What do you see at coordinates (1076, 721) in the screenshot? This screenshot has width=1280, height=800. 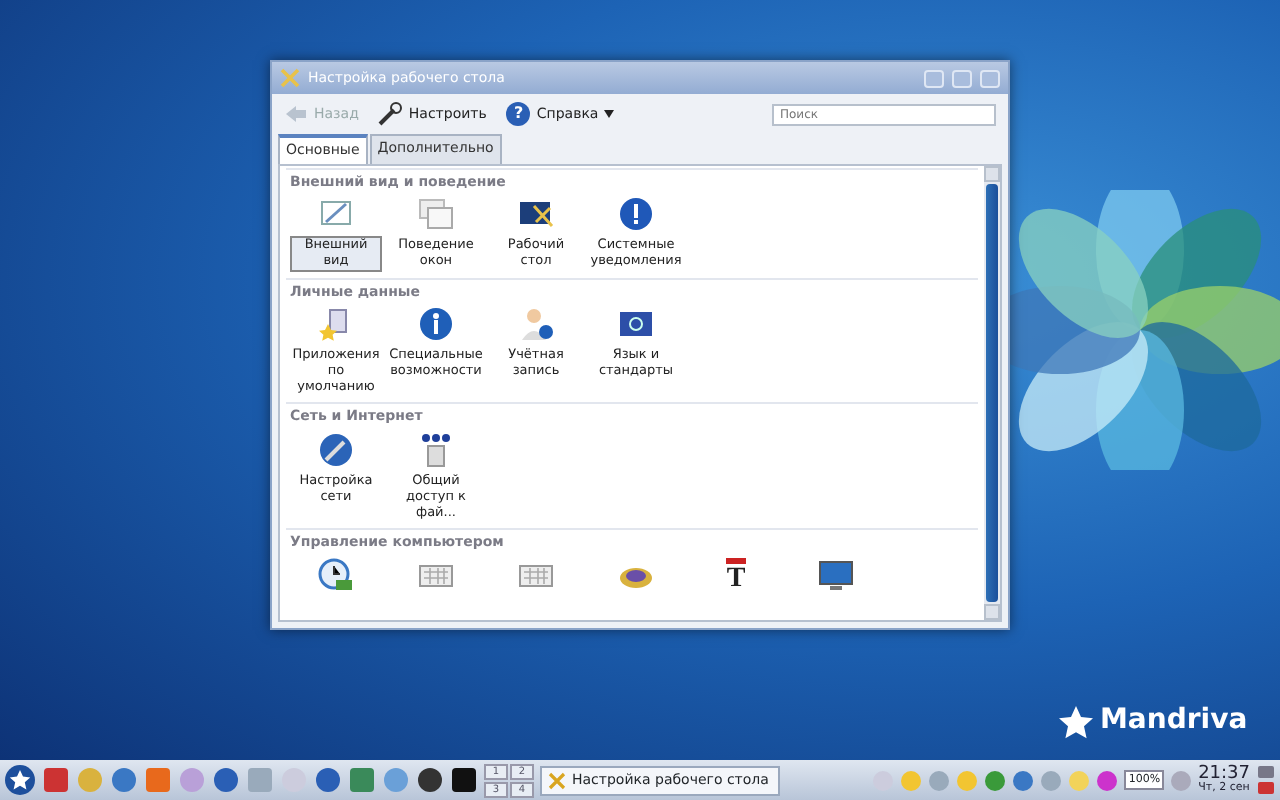 I see `star-logo-icon` at bounding box center [1076, 721].